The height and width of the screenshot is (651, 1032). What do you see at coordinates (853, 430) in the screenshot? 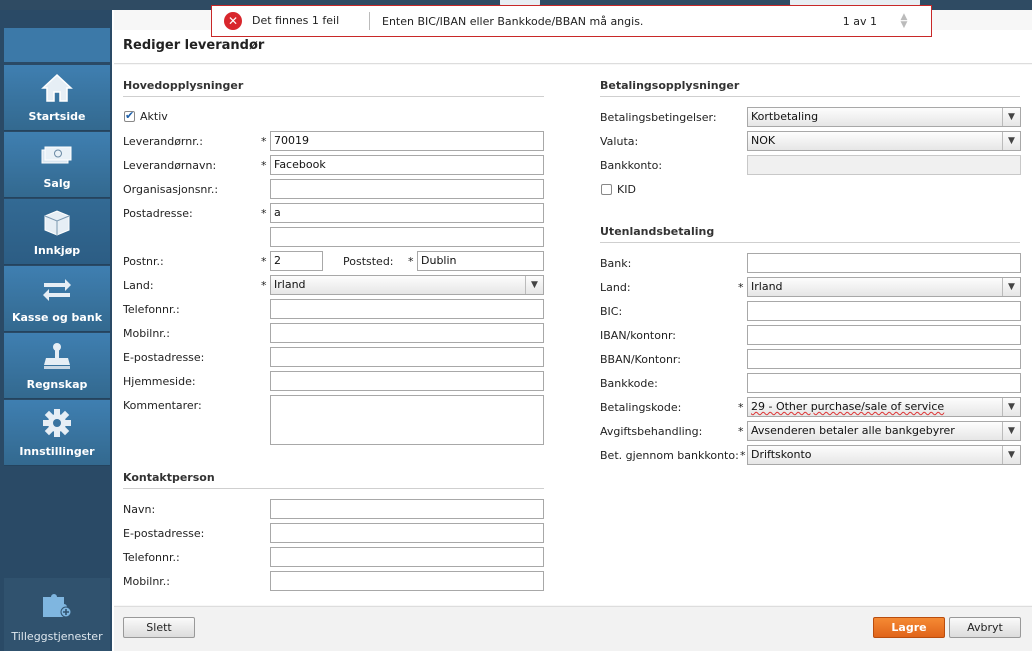
I see `fee-value: Avsenderen betaler alle bankgebyrer` at bounding box center [853, 430].